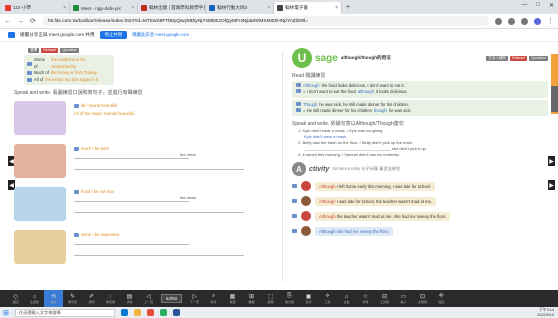 The height and width of the screenshot is (318, 558). What do you see at coordinates (524, 21) in the screenshot?
I see `extension-icon` at bounding box center [524, 21].